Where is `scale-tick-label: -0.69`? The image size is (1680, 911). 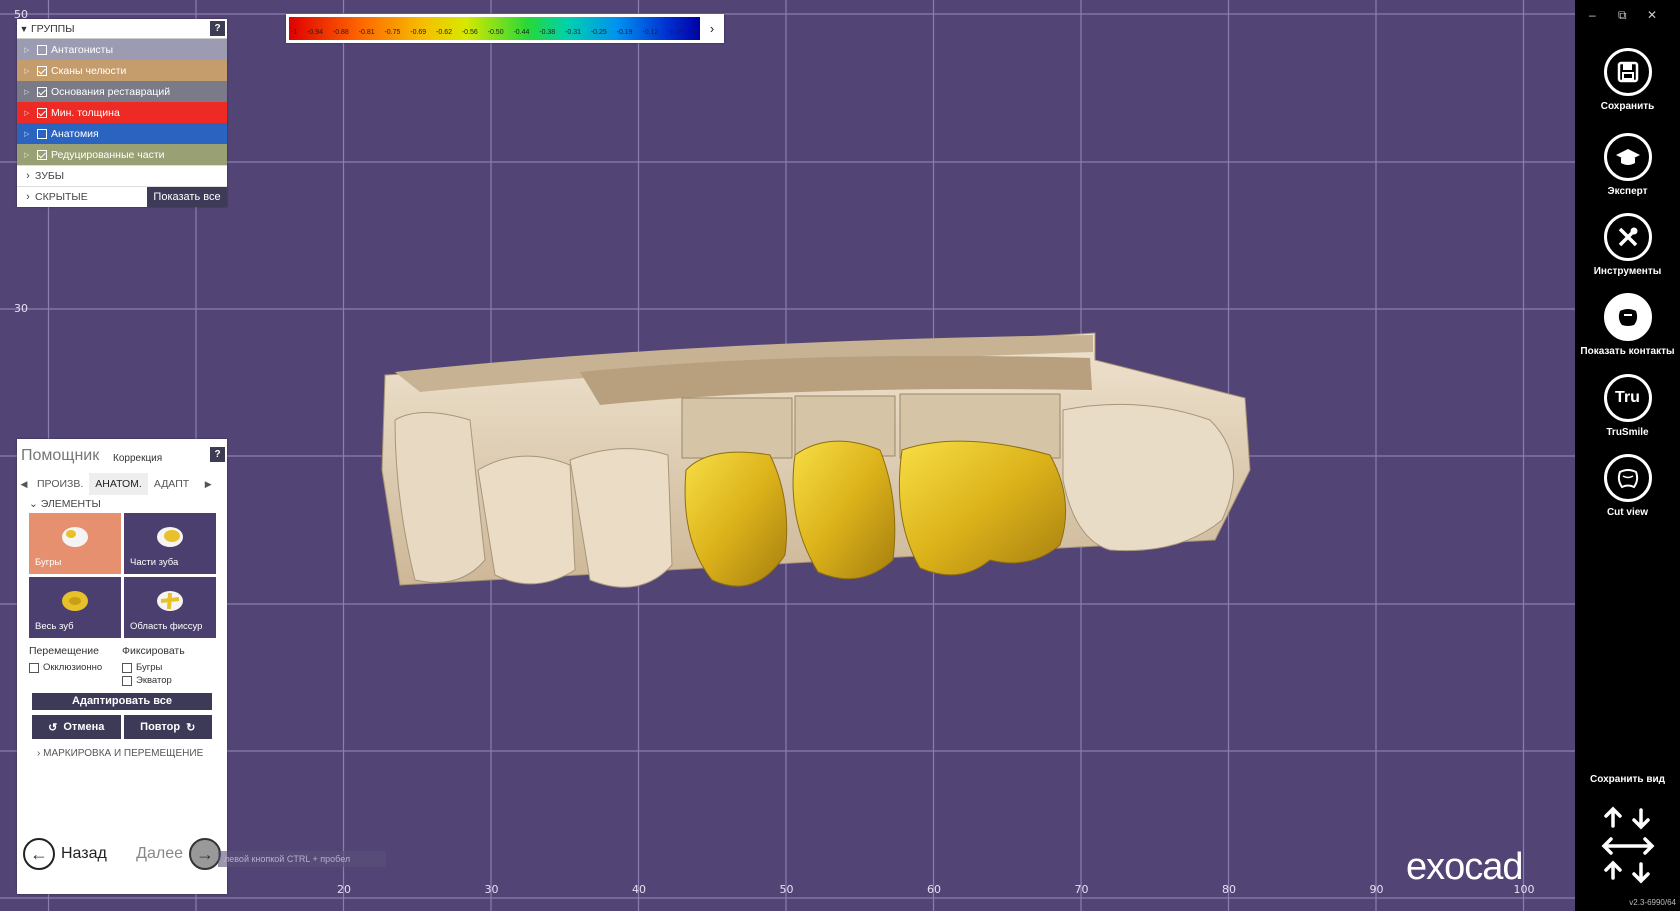
scale-tick-label: -0.69 is located at coordinates (418, 32).